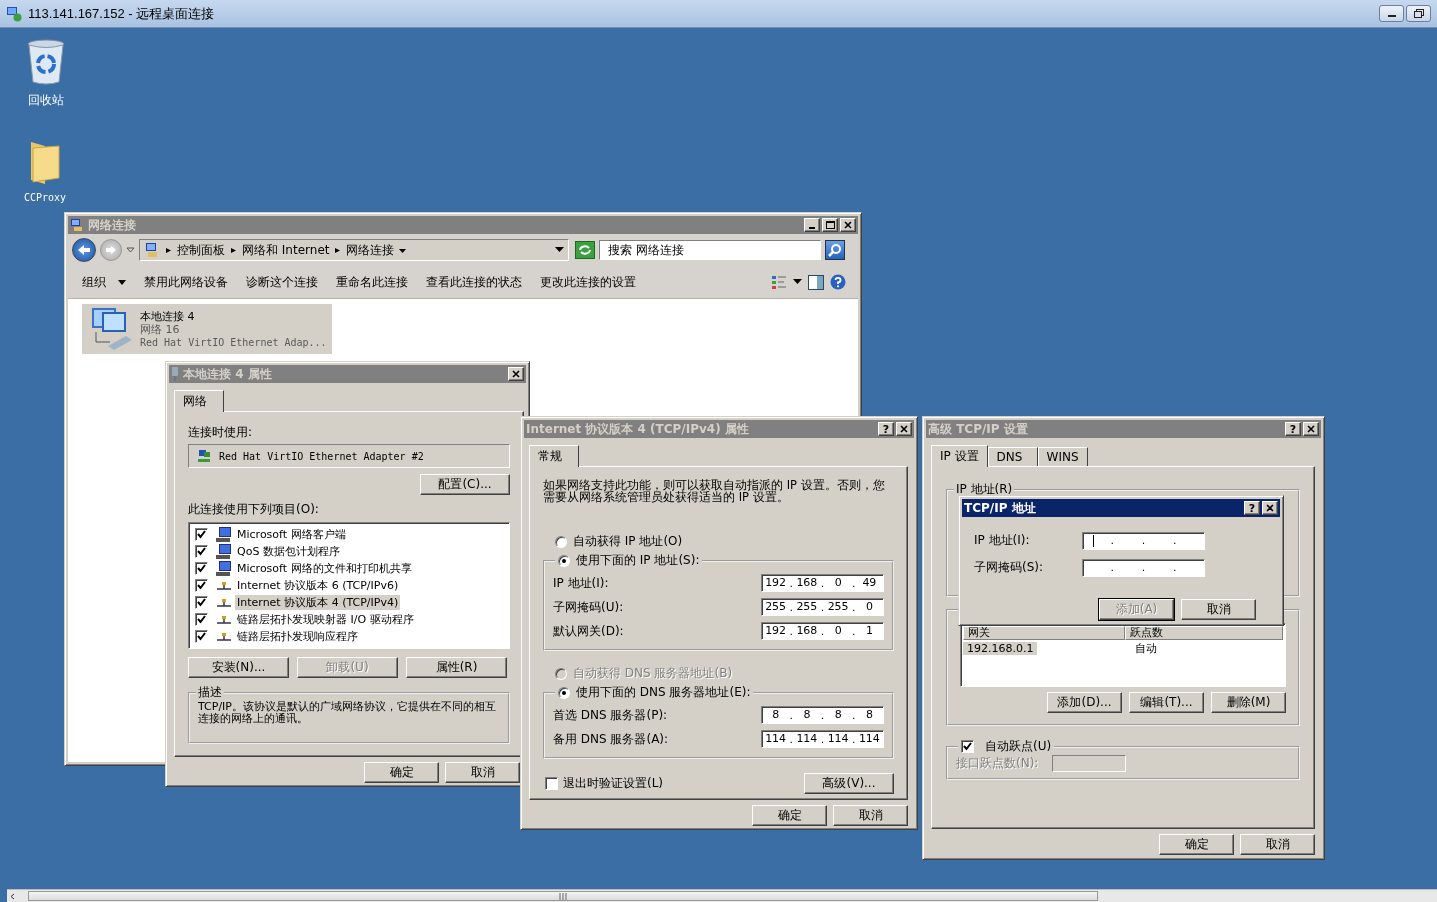 The image size is (1437, 902). I want to click on toolbar-button: 查看此连接的状态, so click(474, 282).